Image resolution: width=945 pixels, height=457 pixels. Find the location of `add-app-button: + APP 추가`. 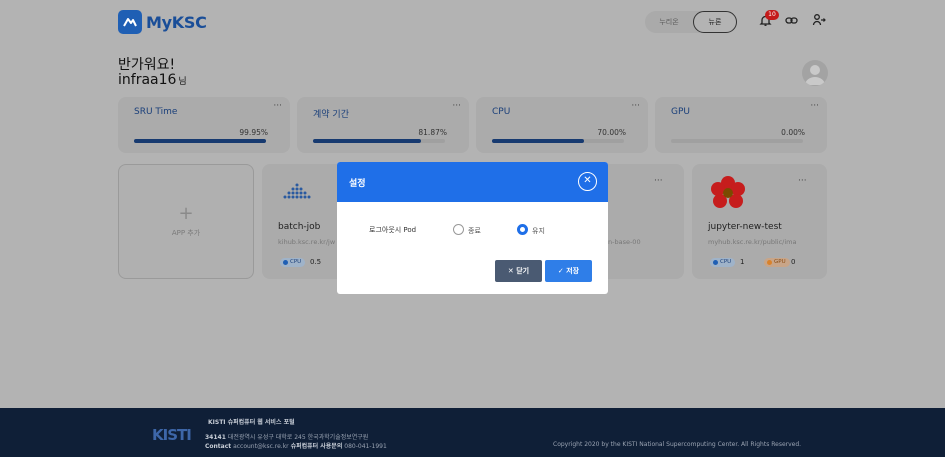

add-app-button: + APP 추가 is located at coordinates (186, 221).